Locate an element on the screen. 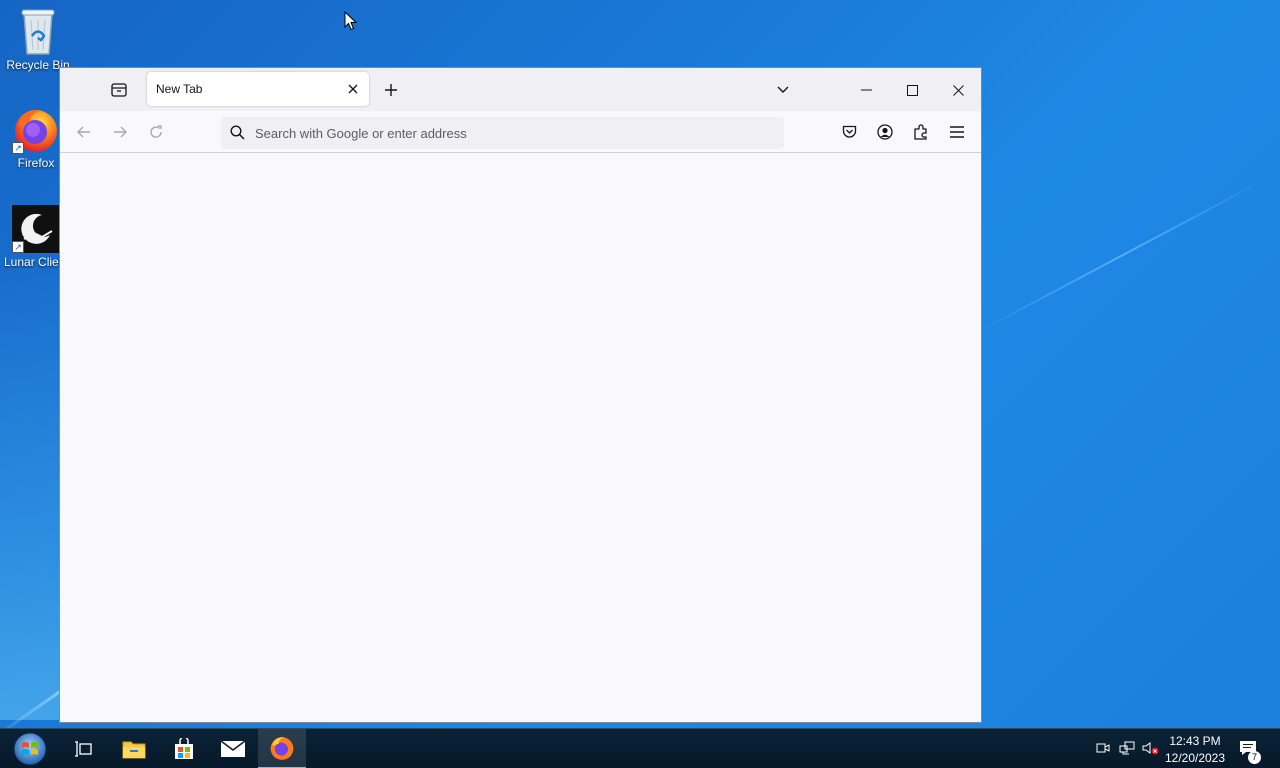 This screenshot has width=1280, height=768. store-bag-icon is located at coordinates (184, 748).